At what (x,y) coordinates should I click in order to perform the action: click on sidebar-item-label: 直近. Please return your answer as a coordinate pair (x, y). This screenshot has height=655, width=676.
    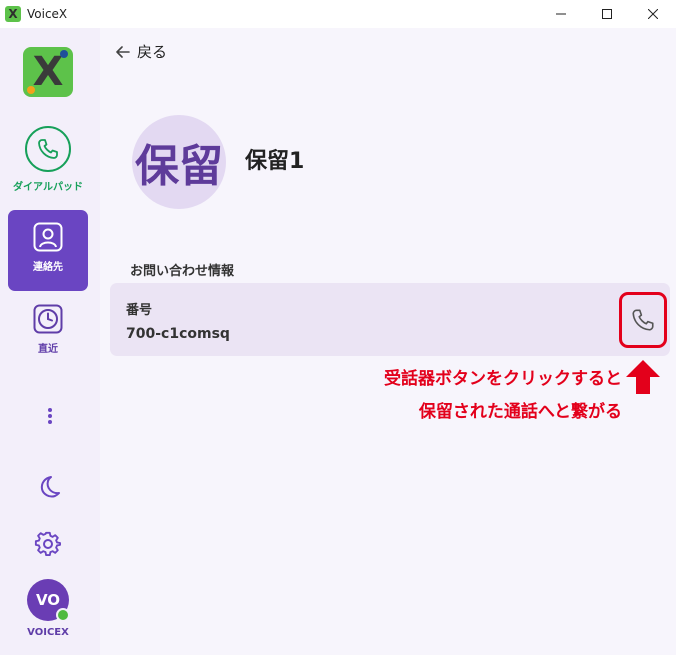
    Looking at the image, I should click on (48, 349).